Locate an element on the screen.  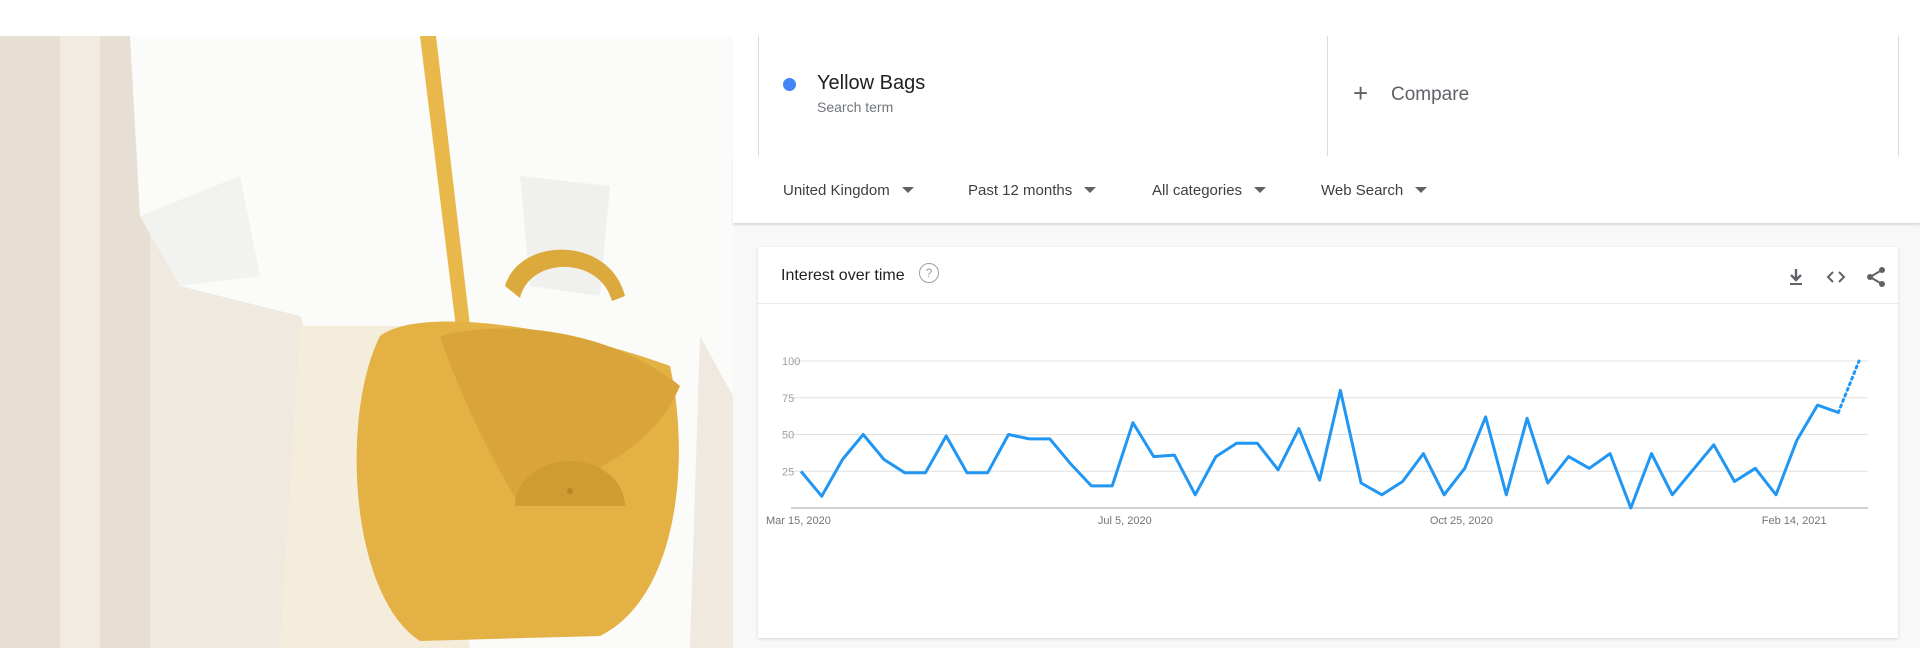
search-term-name: Yellow Bags is located at coordinates (871, 83).